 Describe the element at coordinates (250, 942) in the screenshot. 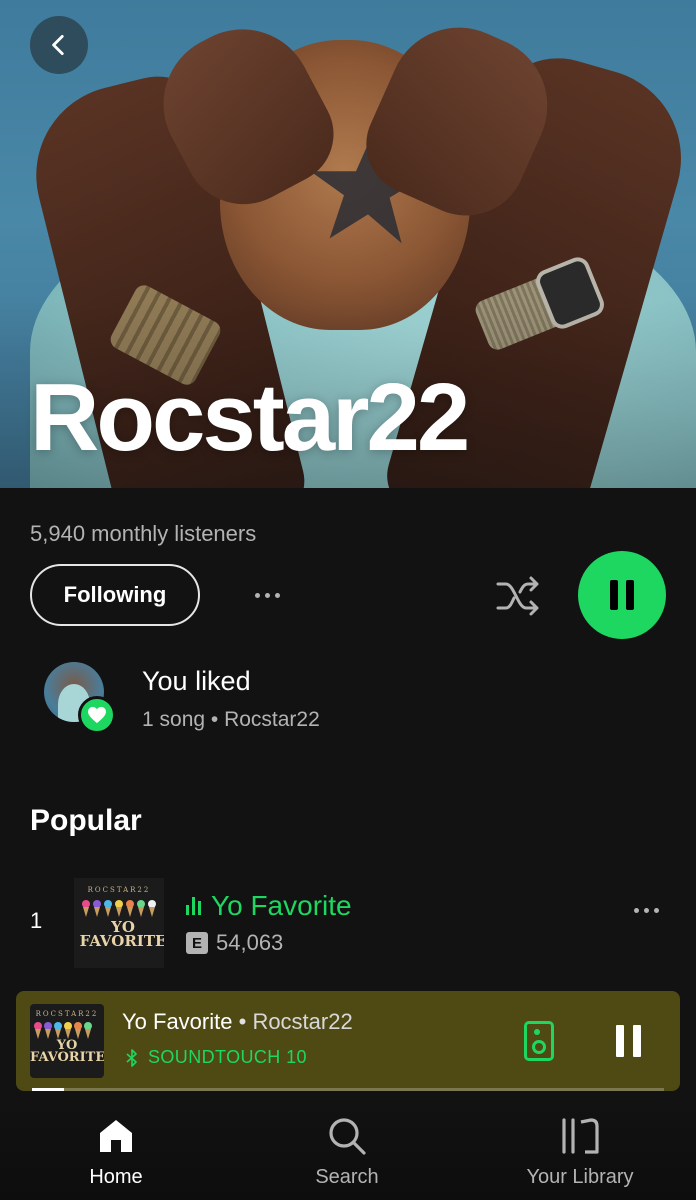

I see `track-play-count: 54,063` at that location.